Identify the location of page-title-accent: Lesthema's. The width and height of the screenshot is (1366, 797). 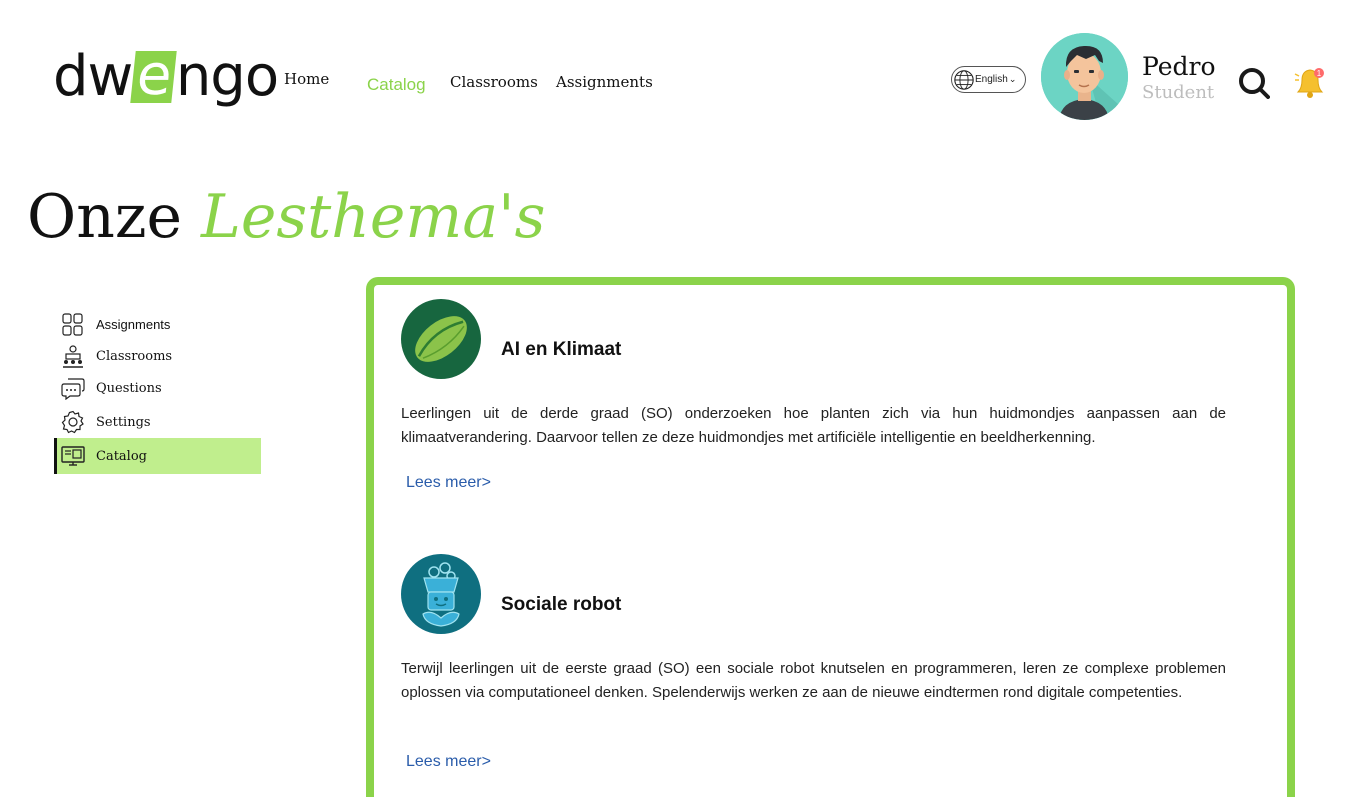
(373, 217).